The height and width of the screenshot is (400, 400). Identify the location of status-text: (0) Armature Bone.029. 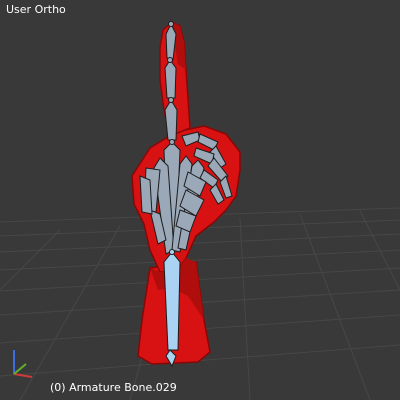
(113, 387).